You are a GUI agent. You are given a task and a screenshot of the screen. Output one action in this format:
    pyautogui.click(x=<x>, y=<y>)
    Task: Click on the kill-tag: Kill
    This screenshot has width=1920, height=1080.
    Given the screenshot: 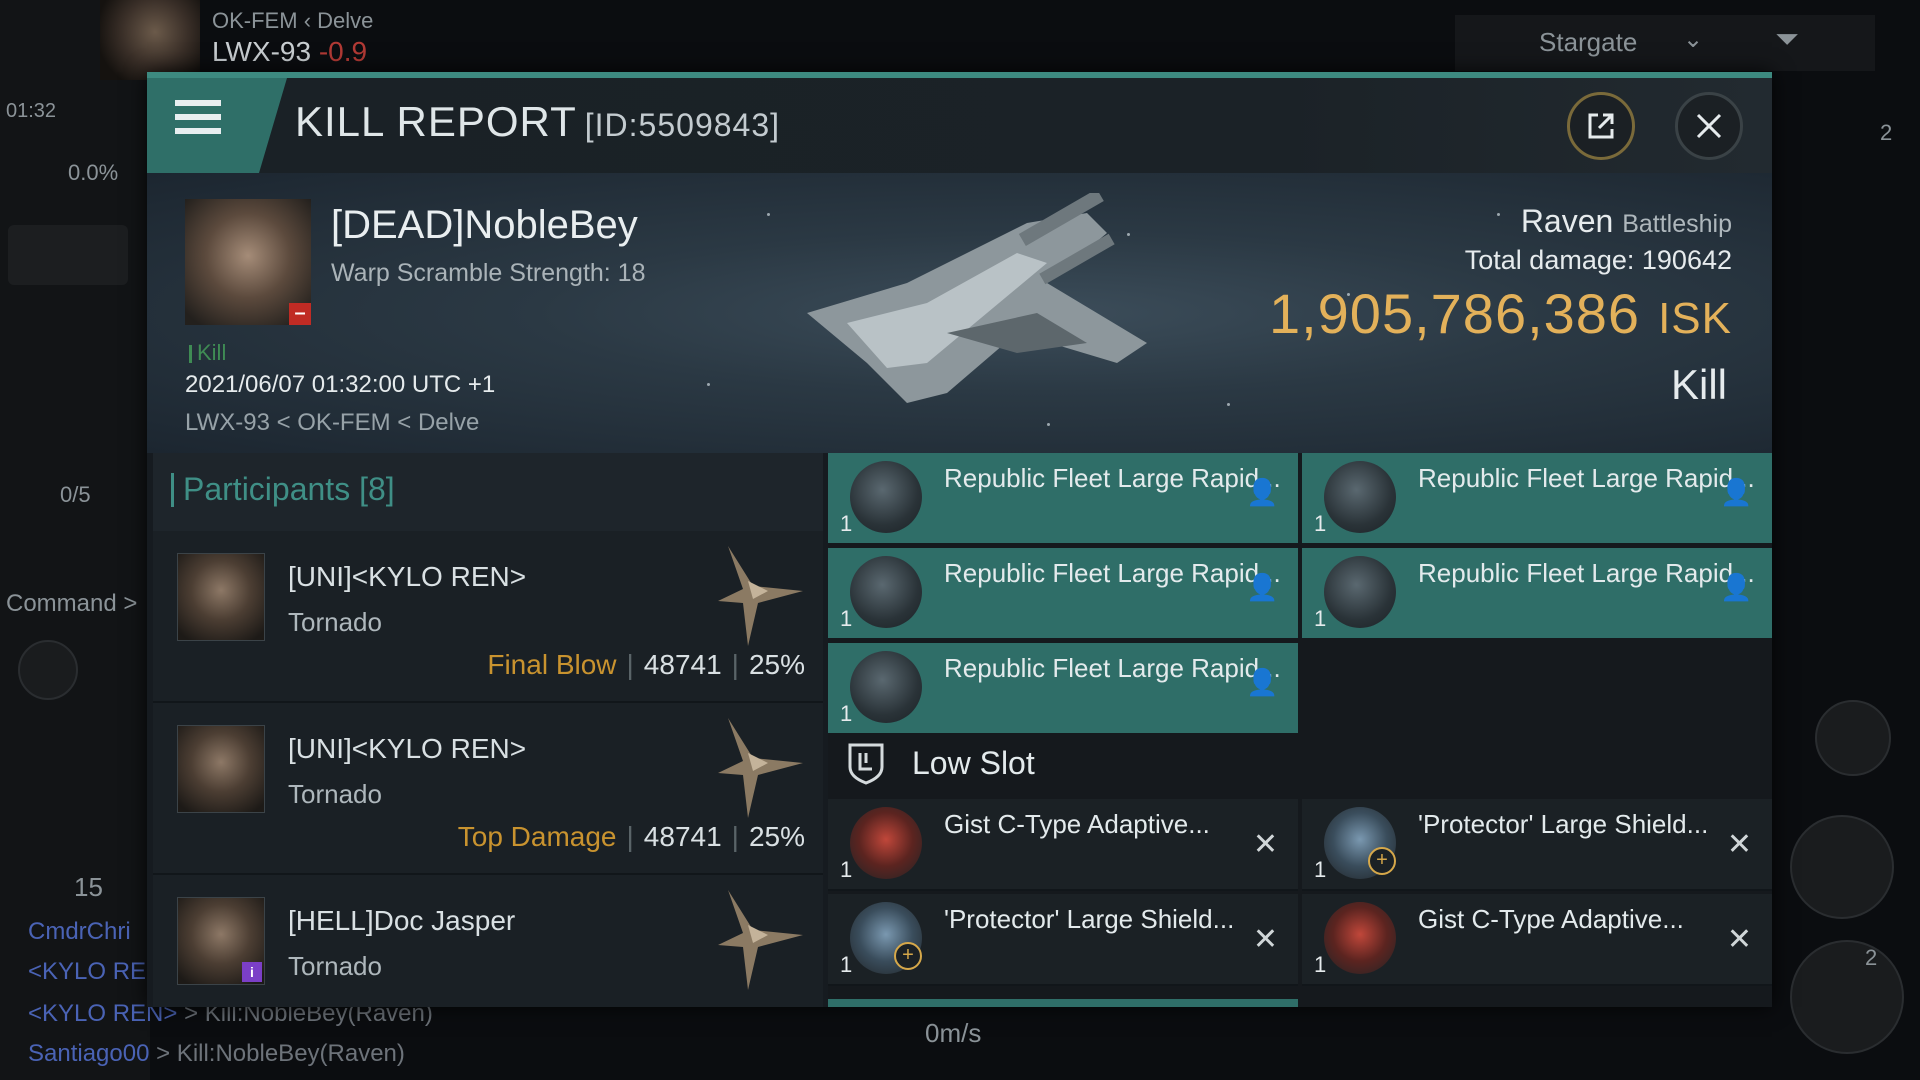 What is the action you would take?
    pyautogui.click(x=207, y=353)
    